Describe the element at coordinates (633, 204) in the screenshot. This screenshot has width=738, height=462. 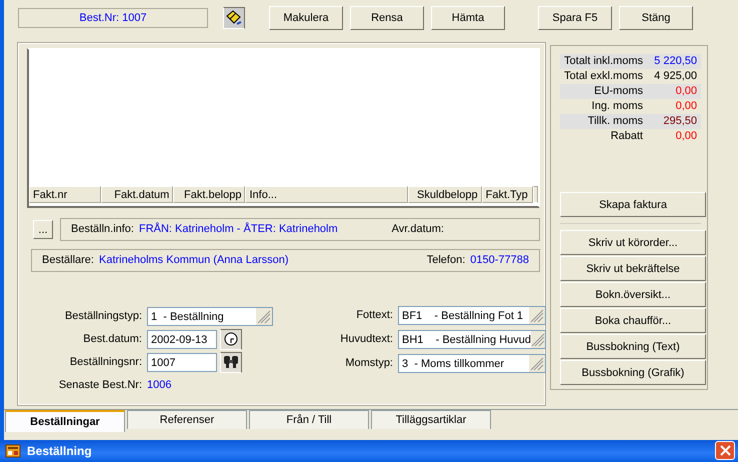
I see `create-invoice-button: Skapa faktura` at that location.